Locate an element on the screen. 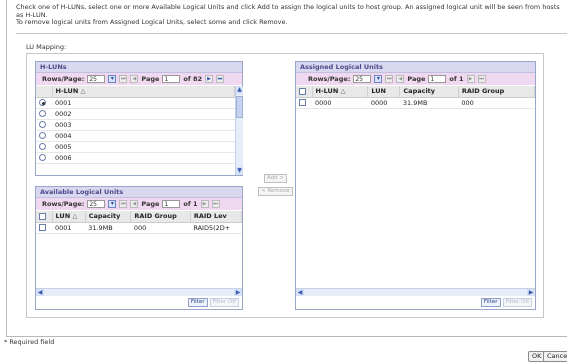  hluns-grid-wrap: H-LUN △ 0001 0002 0003 0004 0005 0006 is located at coordinates (135, 130).